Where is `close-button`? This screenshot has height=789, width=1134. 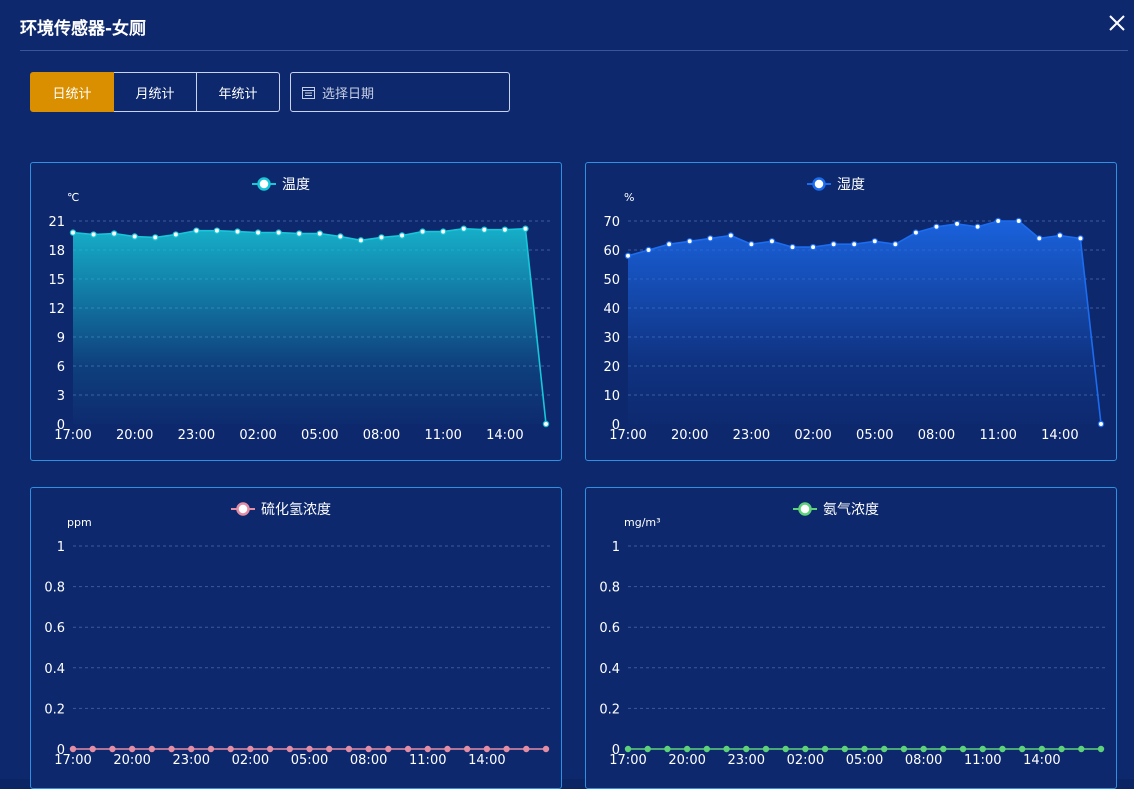
close-button is located at coordinates (1117, 23).